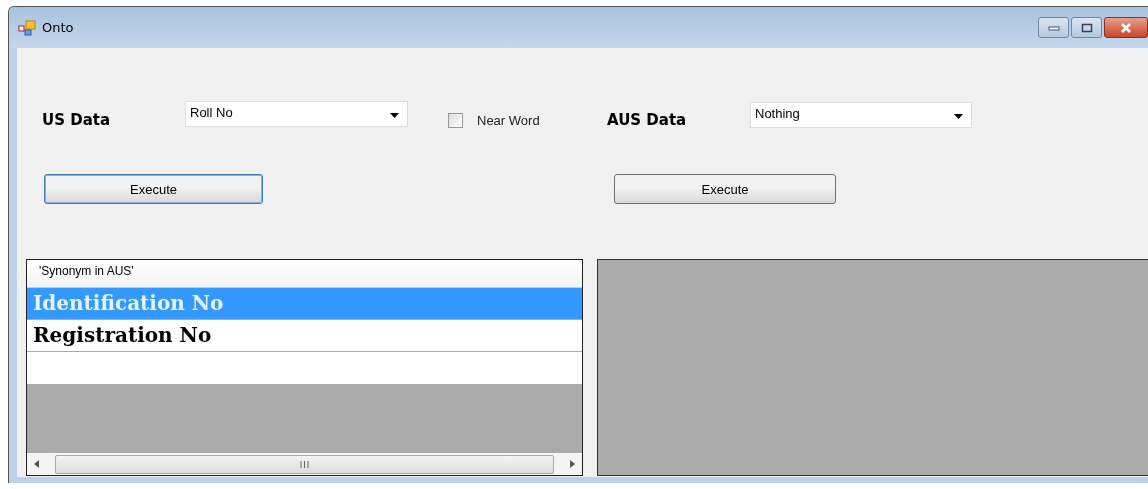 The height and width of the screenshot is (489, 1148). I want to click on horizontal-scrollbar, so click(304, 464).